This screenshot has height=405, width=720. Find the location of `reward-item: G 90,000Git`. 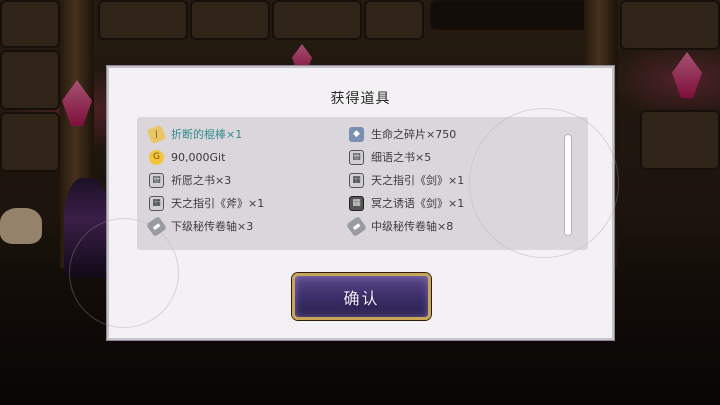

reward-item: G 90,000Git is located at coordinates (187, 157).